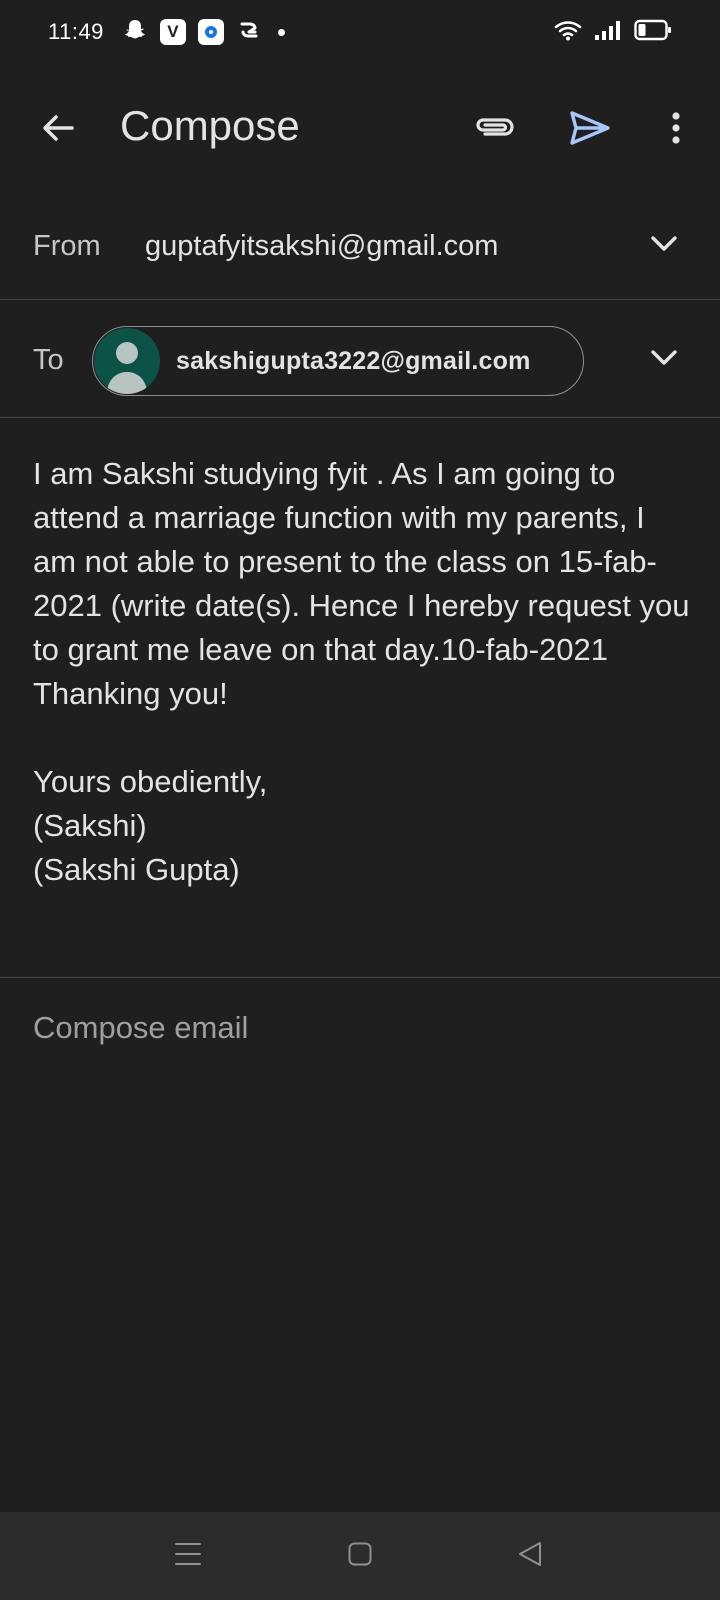 The image size is (720, 1600). I want to click on from-expand-button, so click(664, 246).